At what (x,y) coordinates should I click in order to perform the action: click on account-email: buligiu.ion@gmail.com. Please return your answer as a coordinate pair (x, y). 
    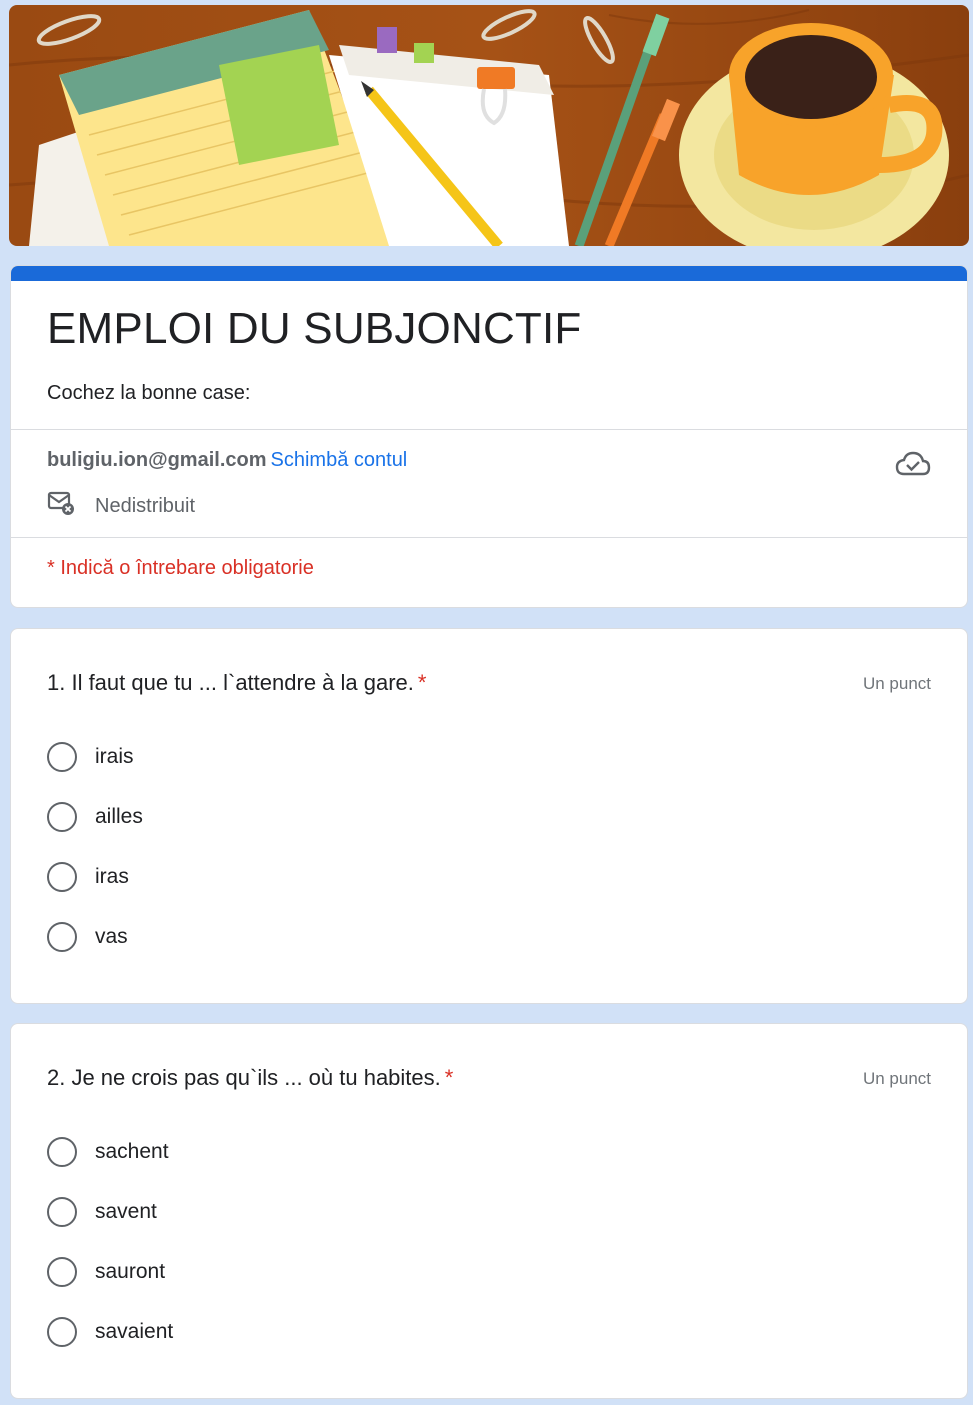
    Looking at the image, I should click on (157, 460).